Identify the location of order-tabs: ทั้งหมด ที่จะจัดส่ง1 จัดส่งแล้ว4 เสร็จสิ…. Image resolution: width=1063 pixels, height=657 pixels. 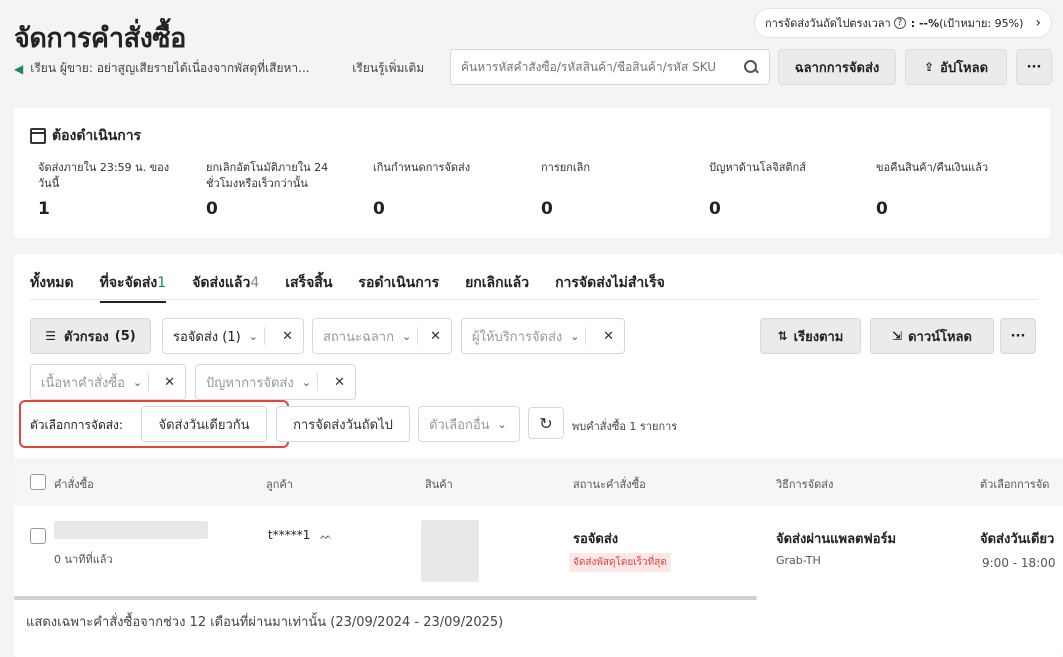
(360, 287).